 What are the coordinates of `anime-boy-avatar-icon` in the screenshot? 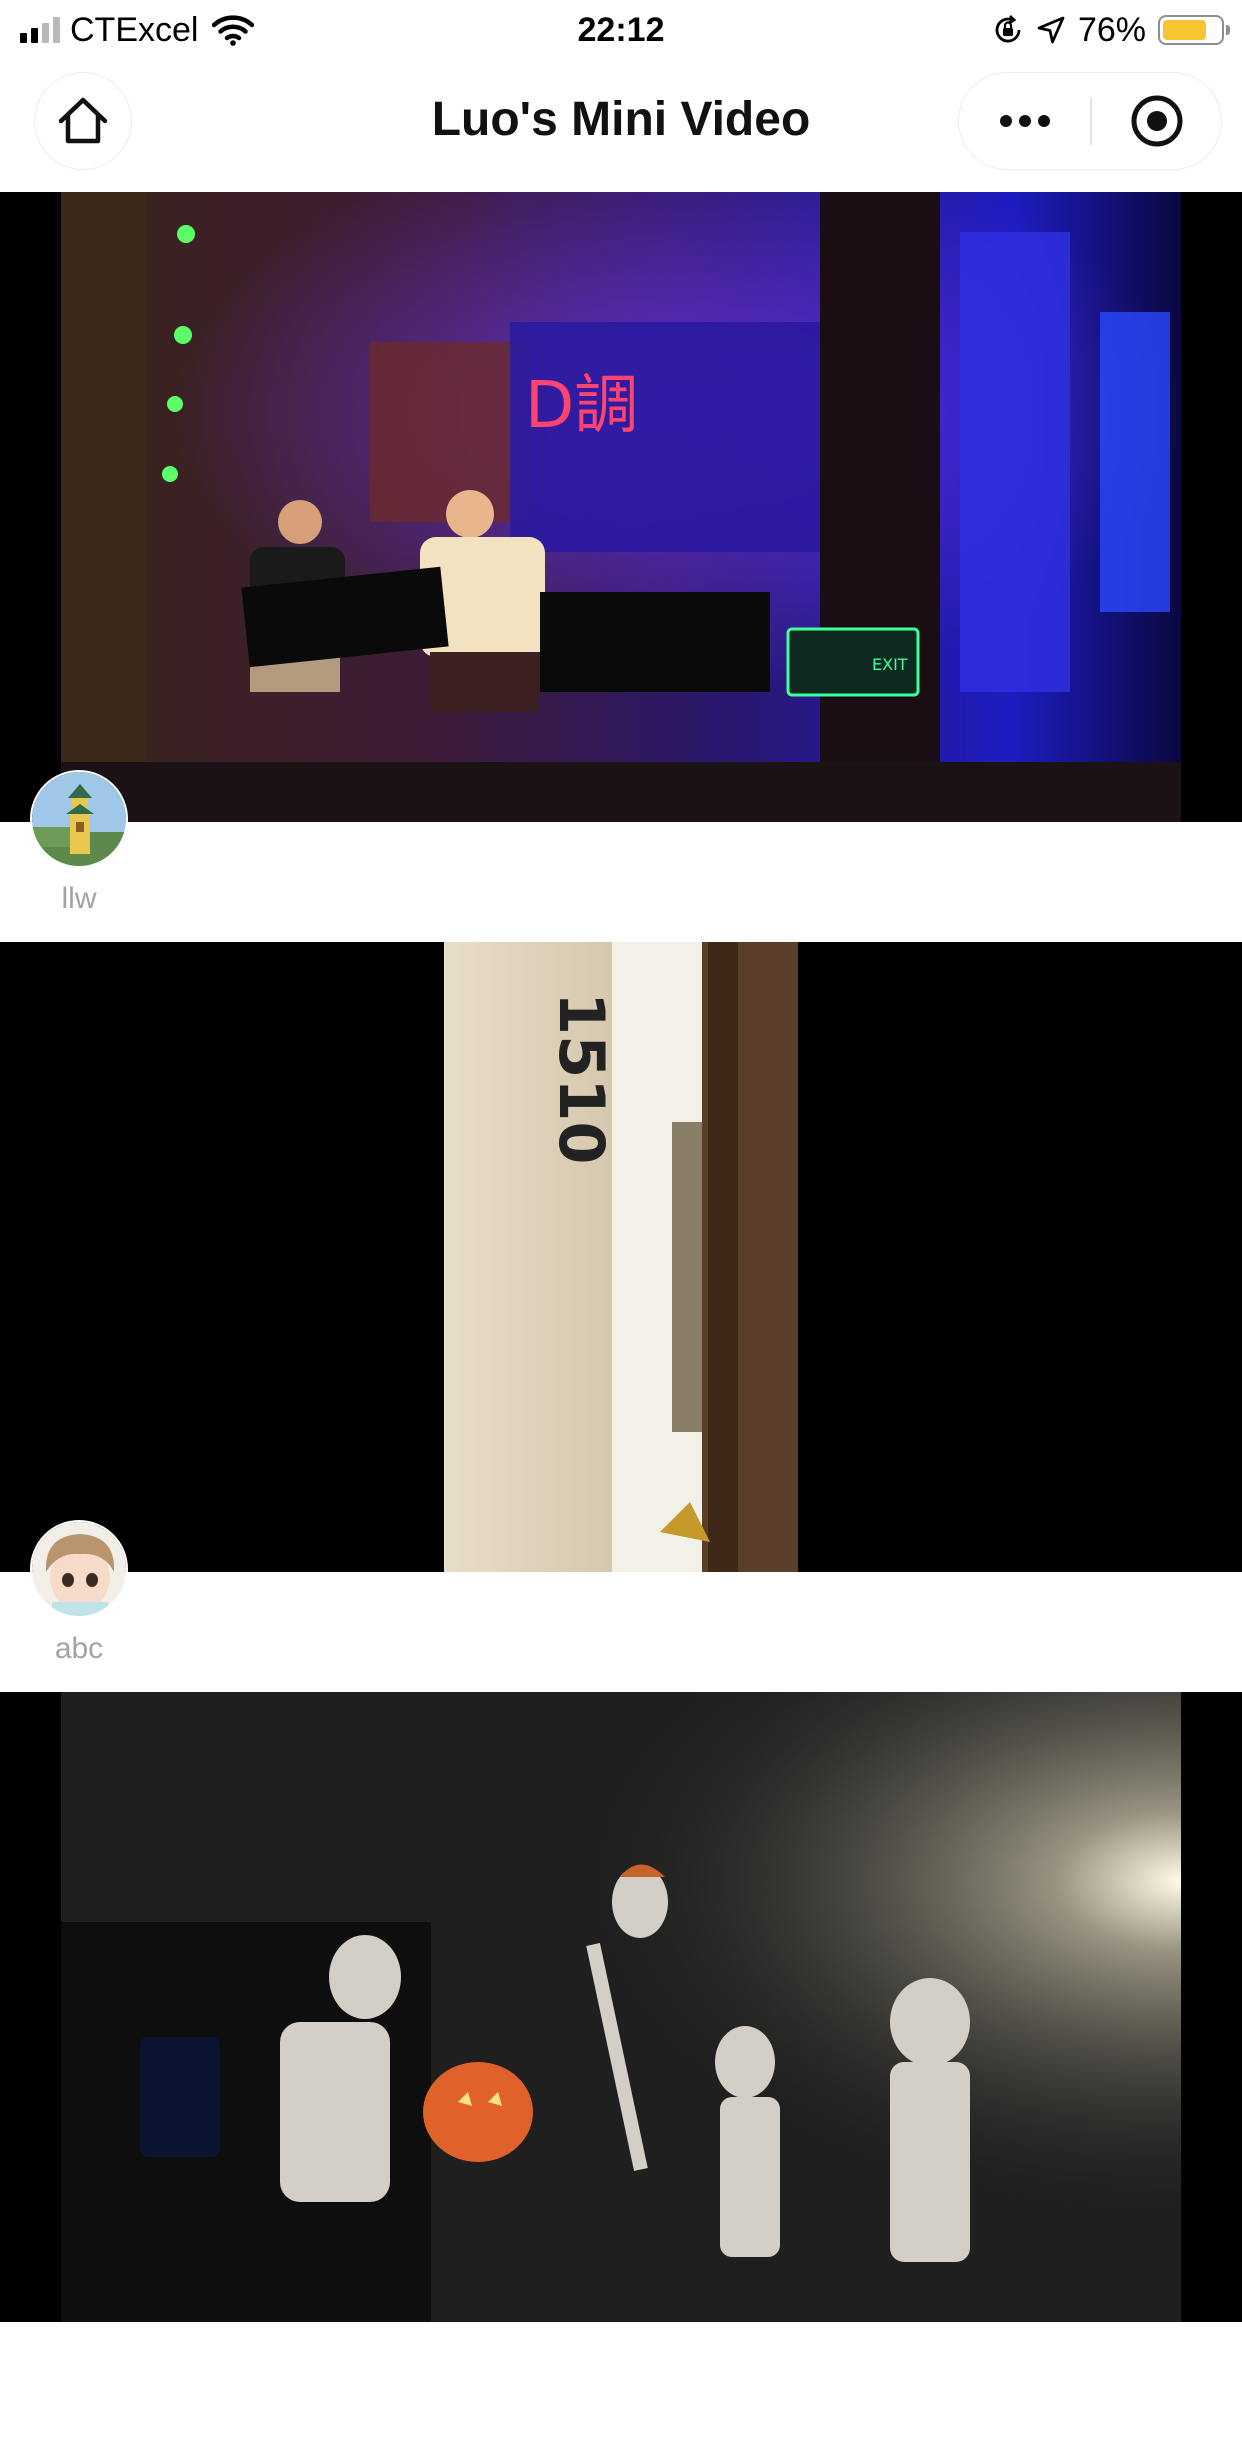 It's located at (79, 1569).